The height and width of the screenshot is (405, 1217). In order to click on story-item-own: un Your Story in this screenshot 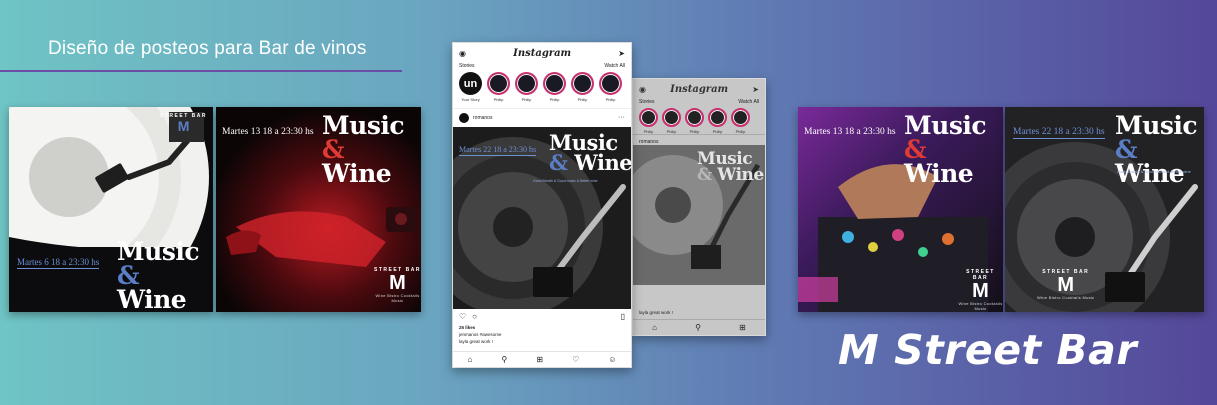, I will do `click(470, 87)`.